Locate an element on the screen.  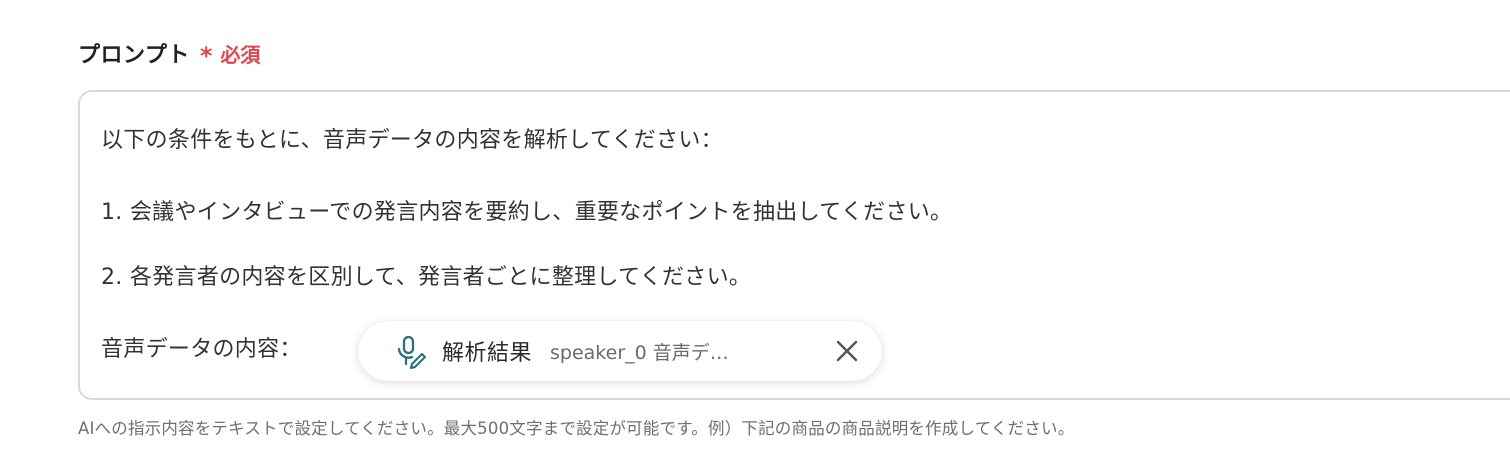
chip-title: 解析結果 is located at coordinates (487, 353).